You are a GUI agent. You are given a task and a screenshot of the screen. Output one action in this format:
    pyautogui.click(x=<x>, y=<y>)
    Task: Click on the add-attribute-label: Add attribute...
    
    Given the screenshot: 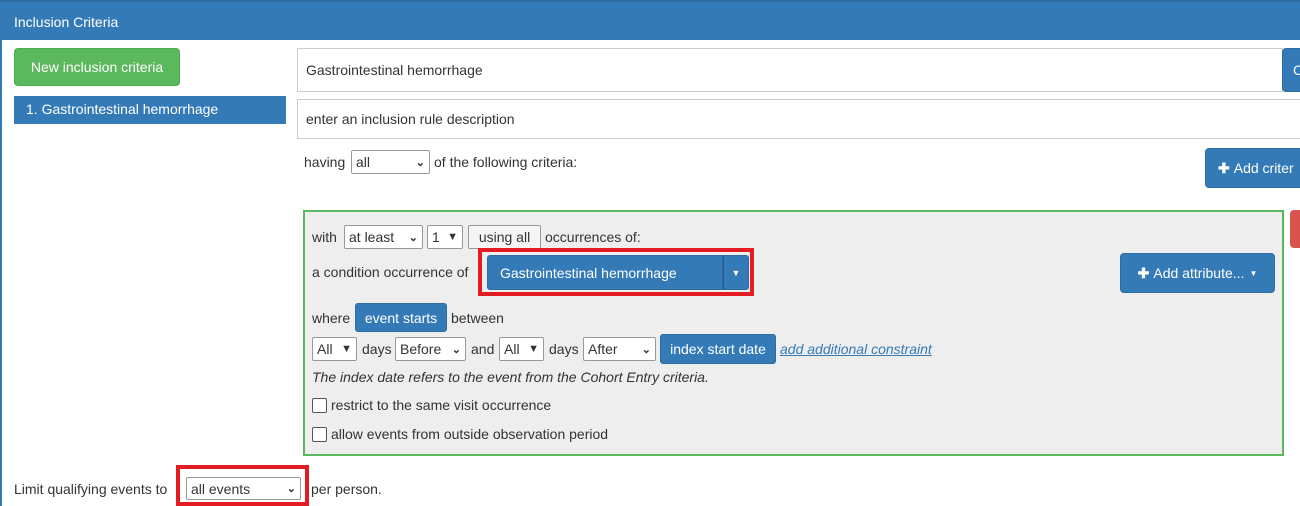 What is the action you would take?
    pyautogui.click(x=1199, y=273)
    